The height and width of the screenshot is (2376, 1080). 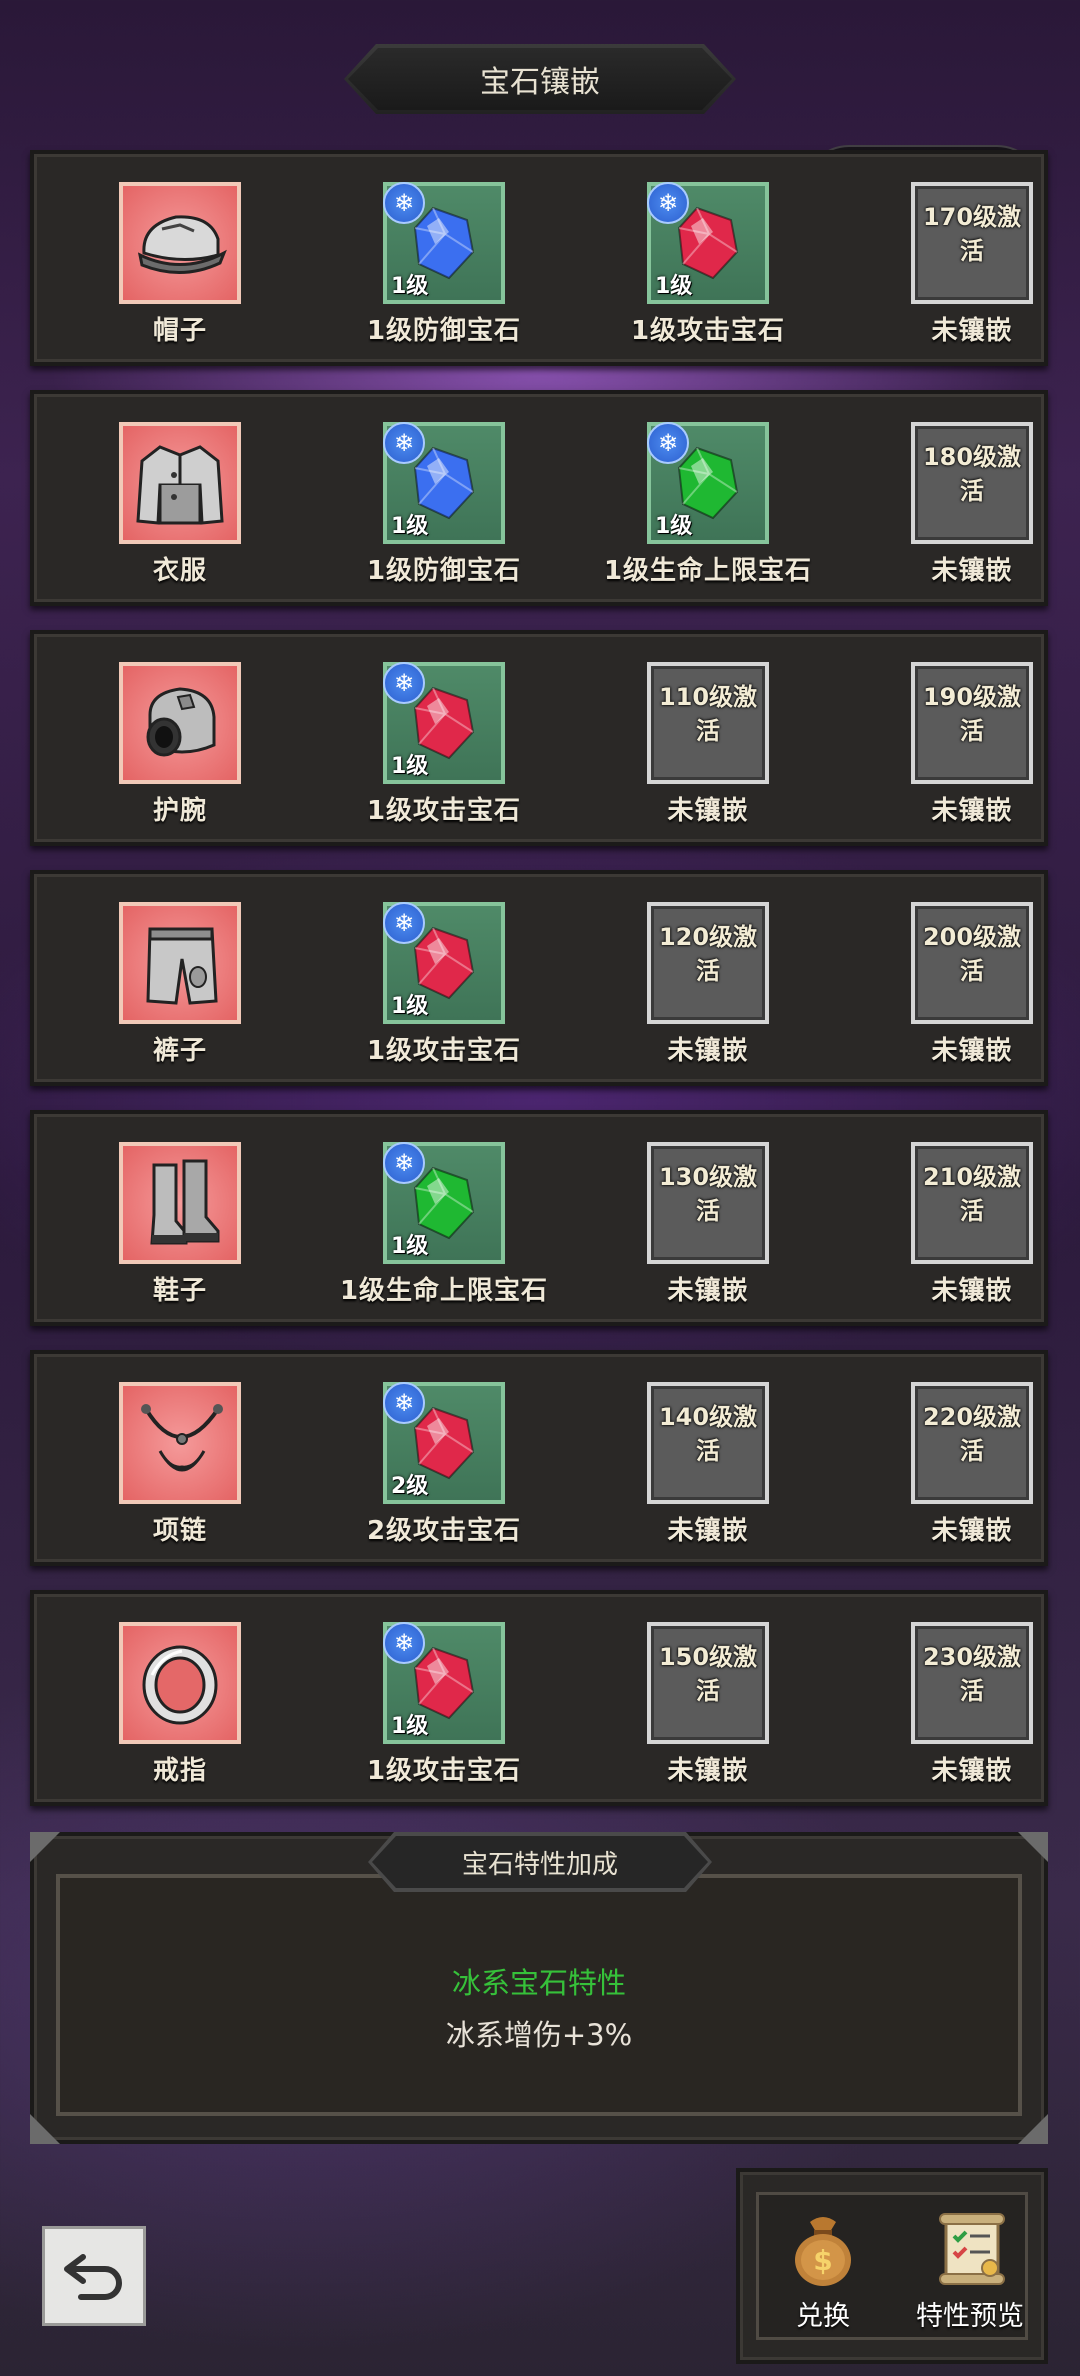 I want to click on undo-arrow-icon, so click(x=93, y=2277).